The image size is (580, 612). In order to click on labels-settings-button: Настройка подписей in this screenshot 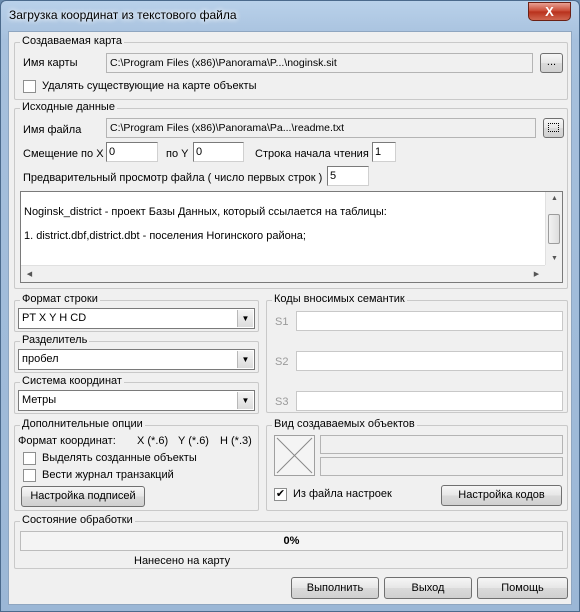, I will do `click(83, 496)`.